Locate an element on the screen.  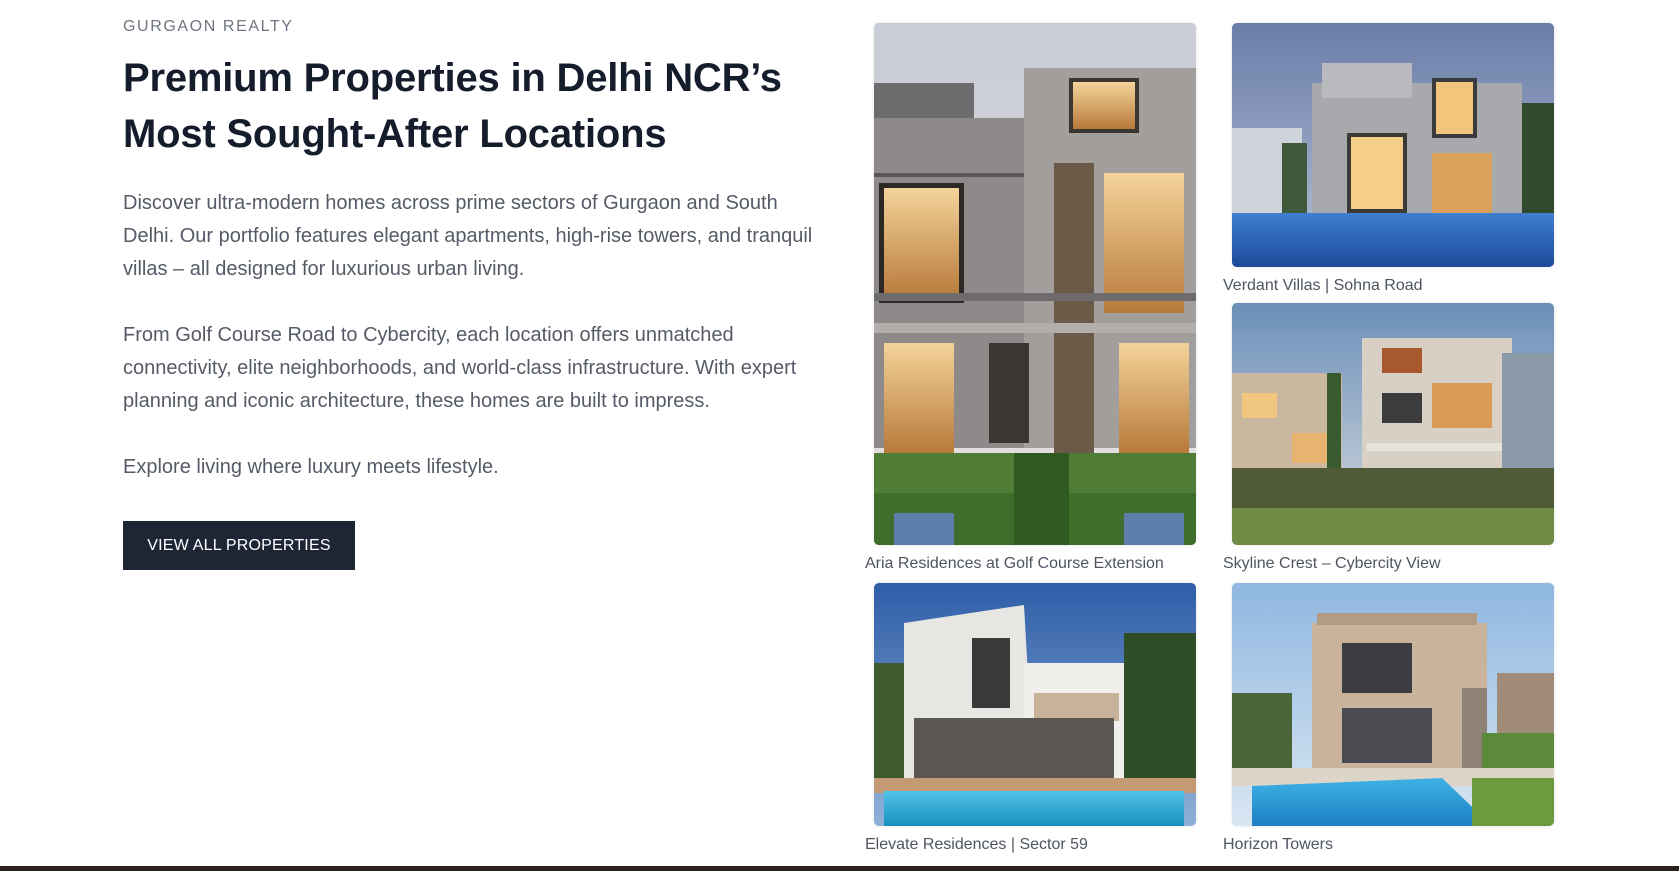
title-line-2: Most Sought-After Locations is located at coordinates (395, 134).